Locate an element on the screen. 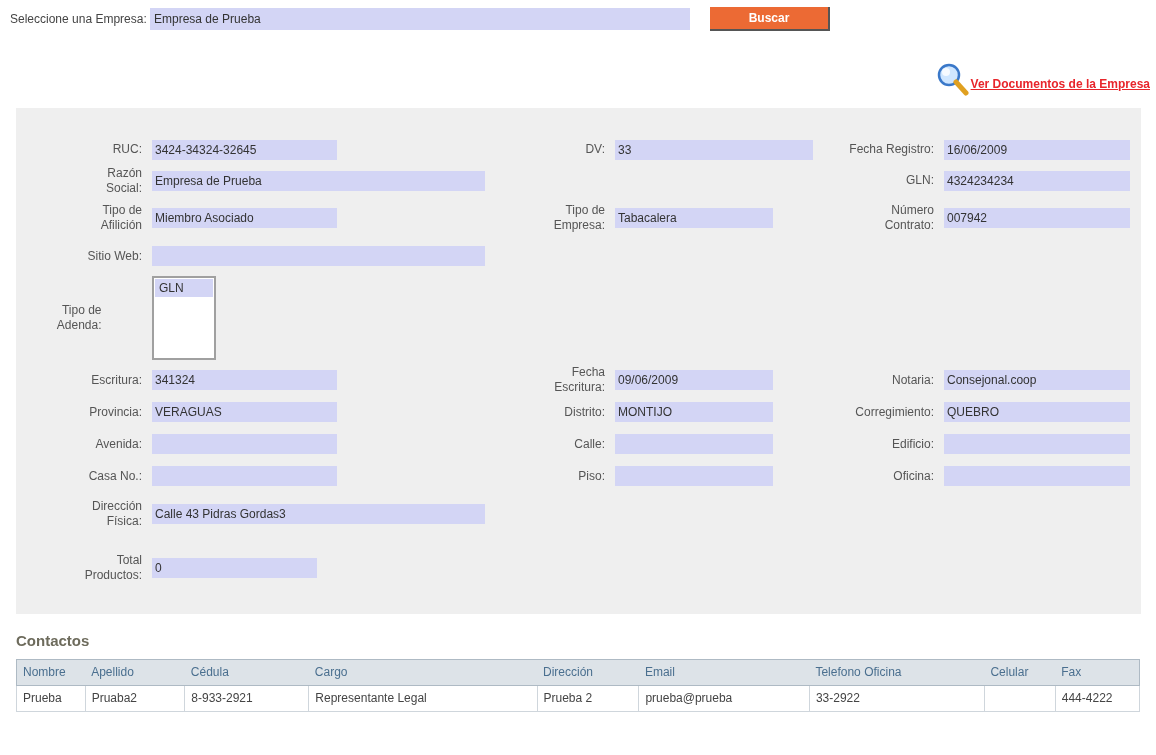 The height and width of the screenshot is (755, 1156). input-field: 007942 is located at coordinates (1037, 218).